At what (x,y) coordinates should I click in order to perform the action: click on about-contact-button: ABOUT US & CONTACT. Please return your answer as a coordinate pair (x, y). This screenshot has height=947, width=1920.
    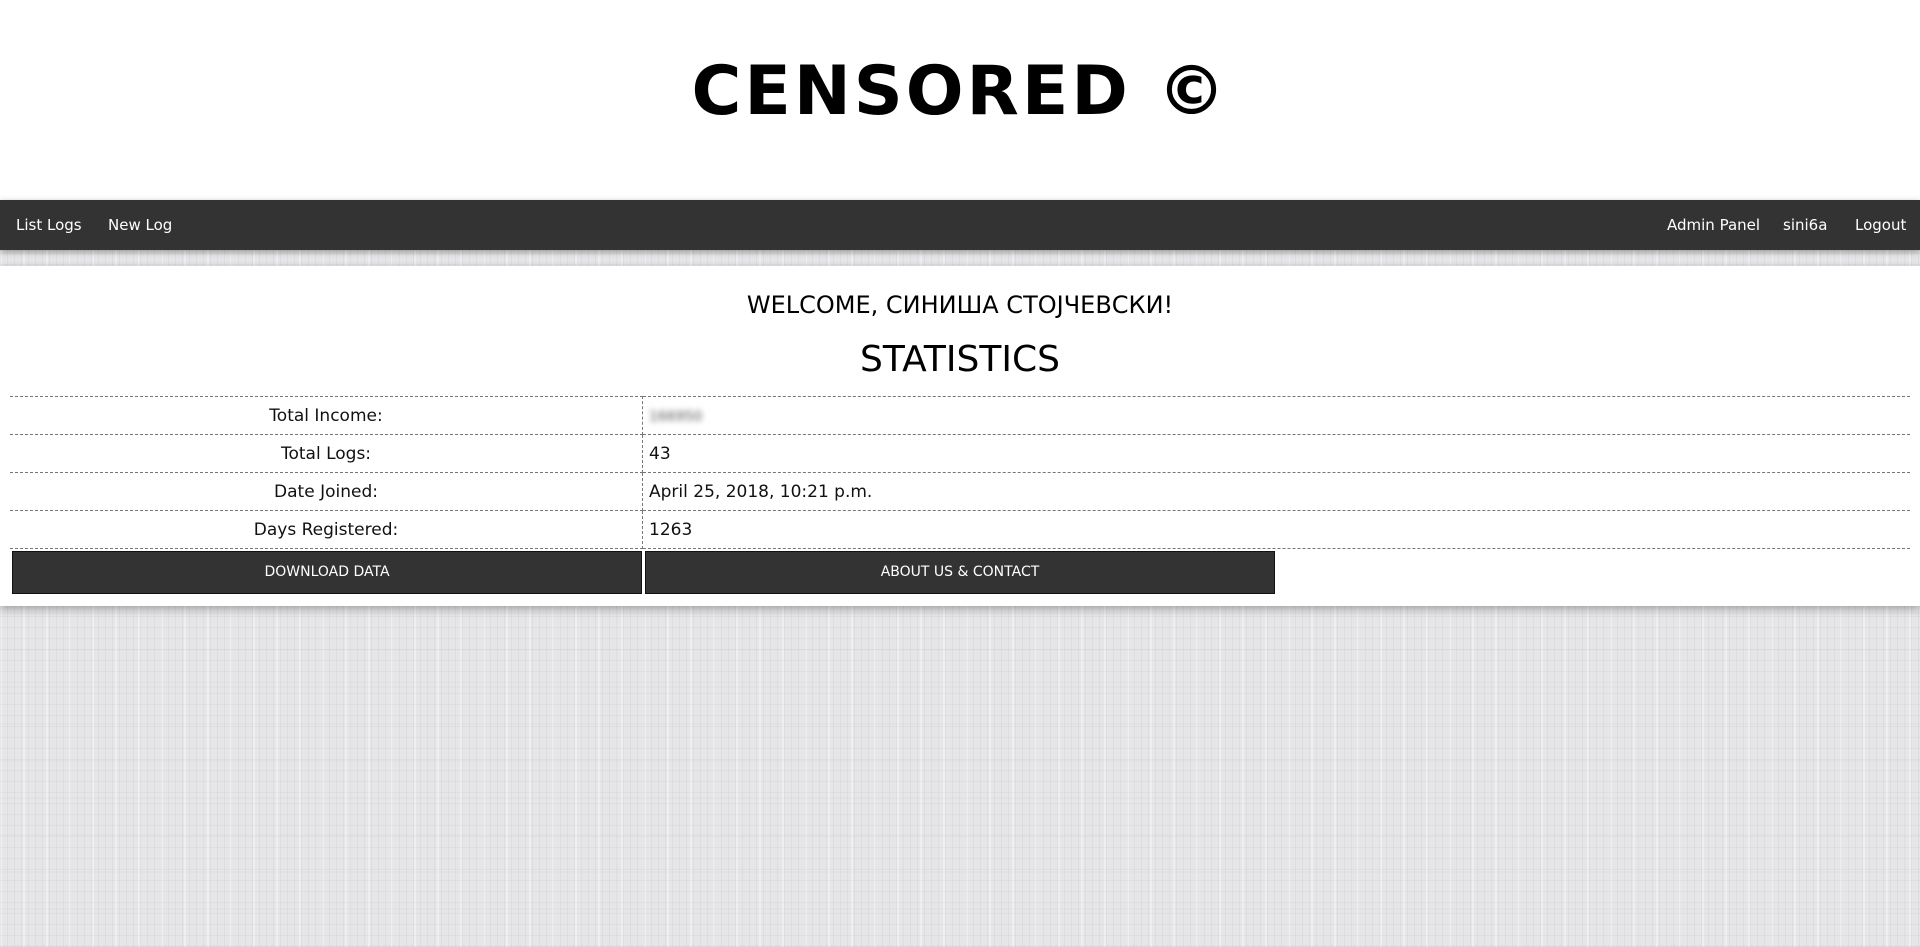
    Looking at the image, I should click on (960, 572).